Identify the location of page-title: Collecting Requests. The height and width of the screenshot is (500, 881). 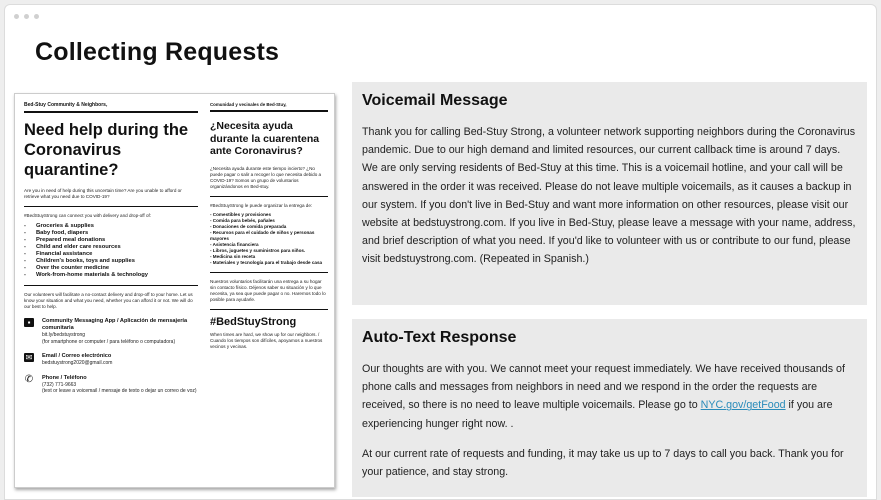
(157, 52).